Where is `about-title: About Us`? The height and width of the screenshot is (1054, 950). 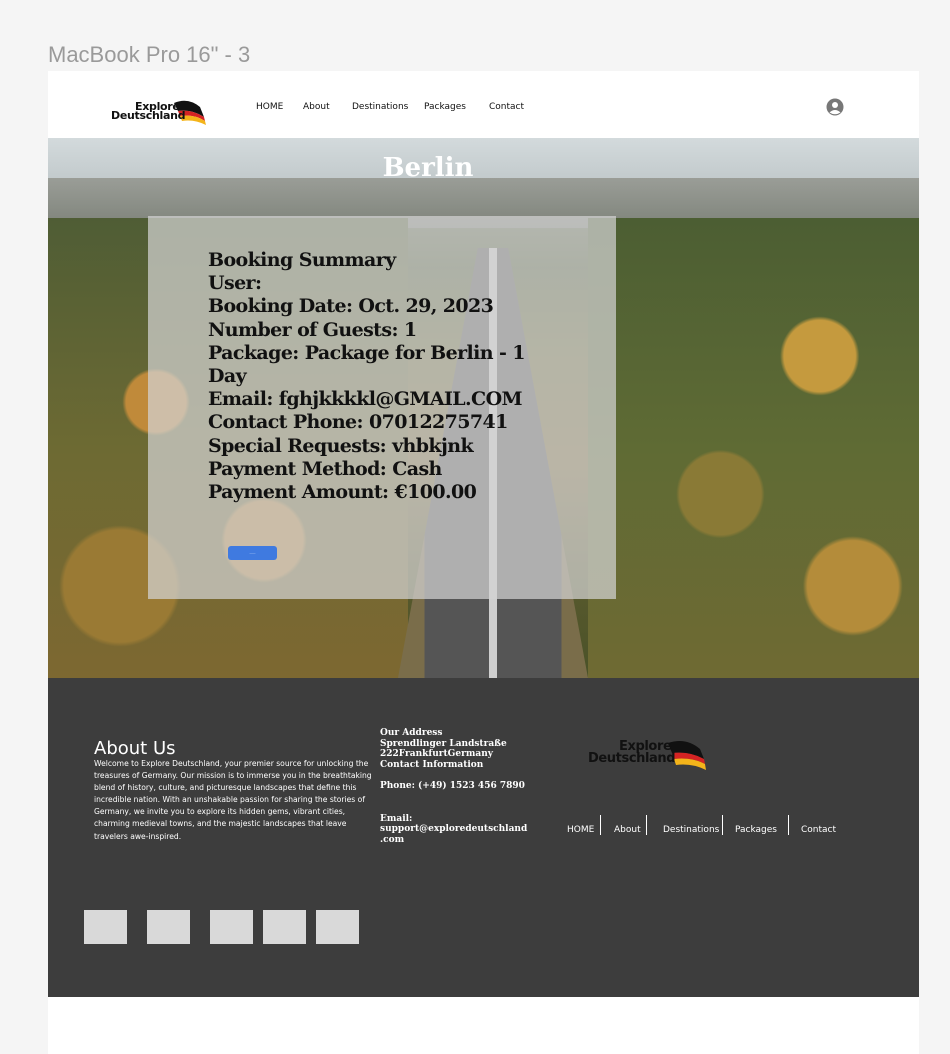
about-title: About Us is located at coordinates (135, 748).